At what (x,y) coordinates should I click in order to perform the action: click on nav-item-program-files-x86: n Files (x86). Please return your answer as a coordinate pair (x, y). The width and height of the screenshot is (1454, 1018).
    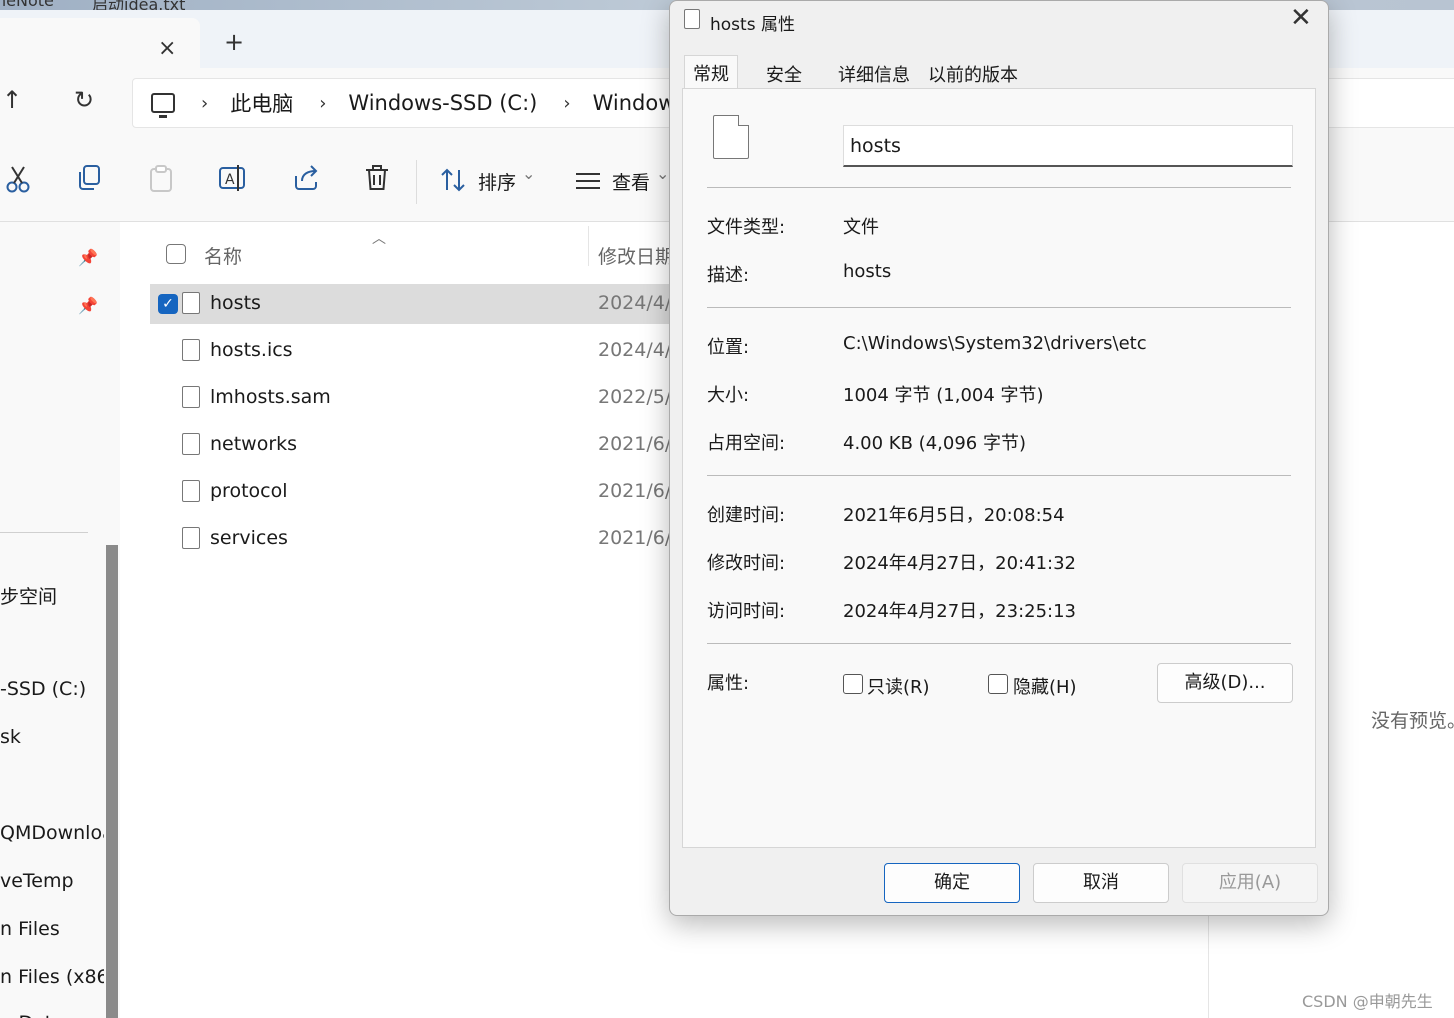
    Looking at the image, I should click on (52, 977).